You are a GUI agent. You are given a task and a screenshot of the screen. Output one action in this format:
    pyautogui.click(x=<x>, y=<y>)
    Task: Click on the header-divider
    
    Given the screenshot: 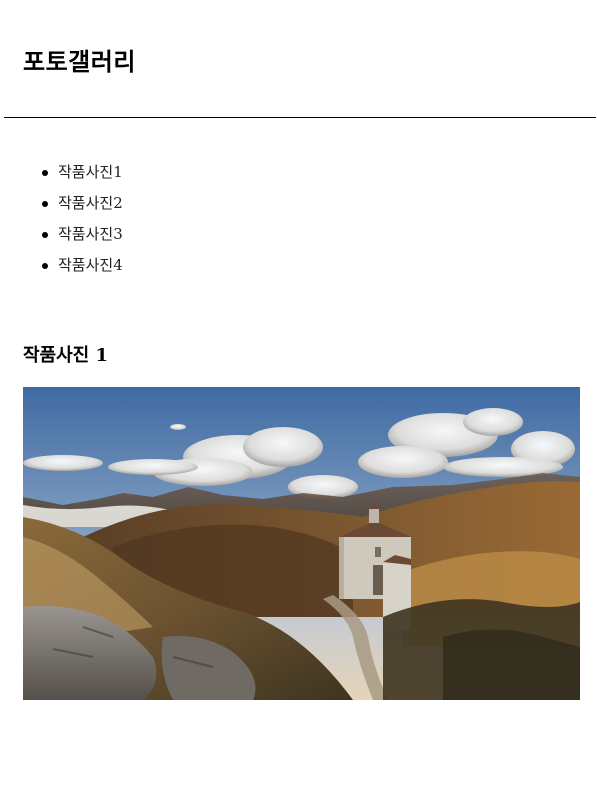 What is the action you would take?
    pyautogui.click(x=300, y=117)
    